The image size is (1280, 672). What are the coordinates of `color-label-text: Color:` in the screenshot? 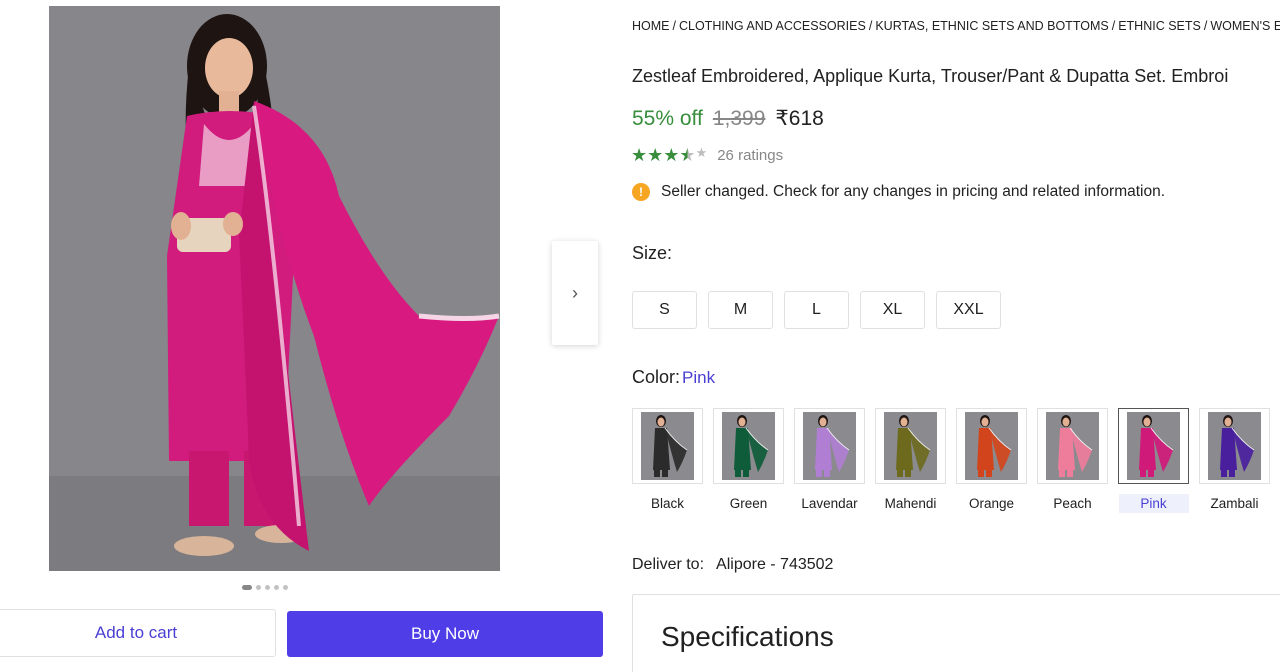 It's located at (656, 377).